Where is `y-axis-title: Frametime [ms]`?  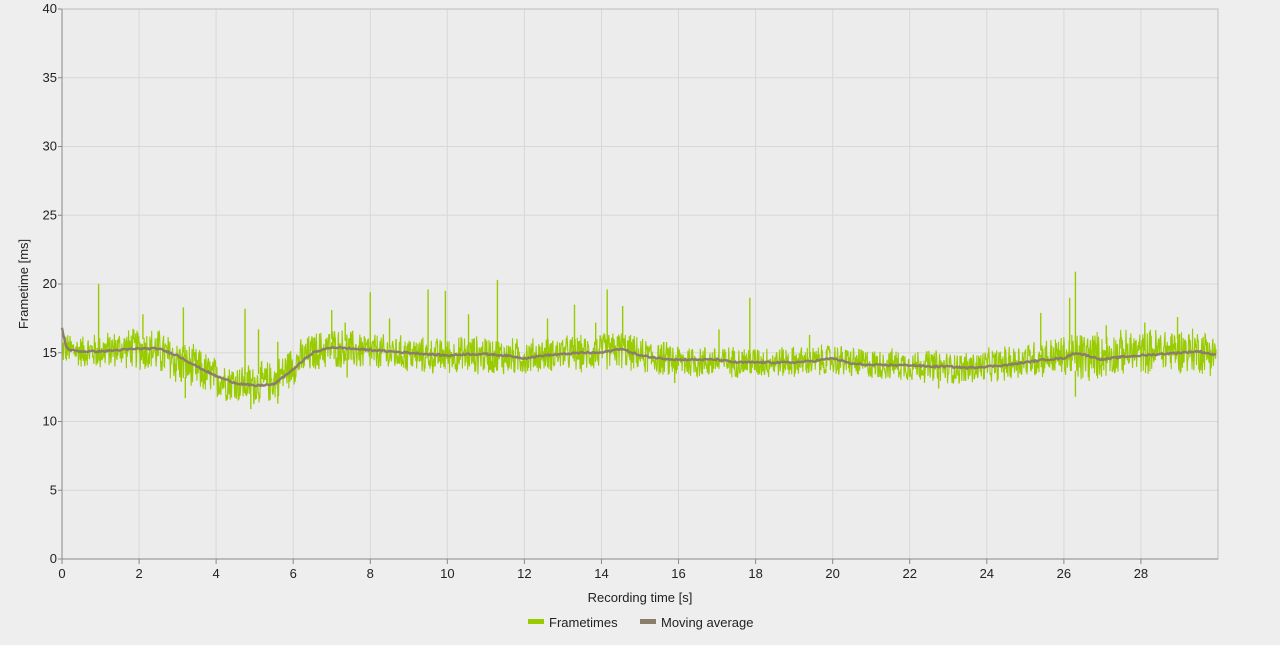 y-axis-title: Frametime [ms] is located at coordinates (23, 284).